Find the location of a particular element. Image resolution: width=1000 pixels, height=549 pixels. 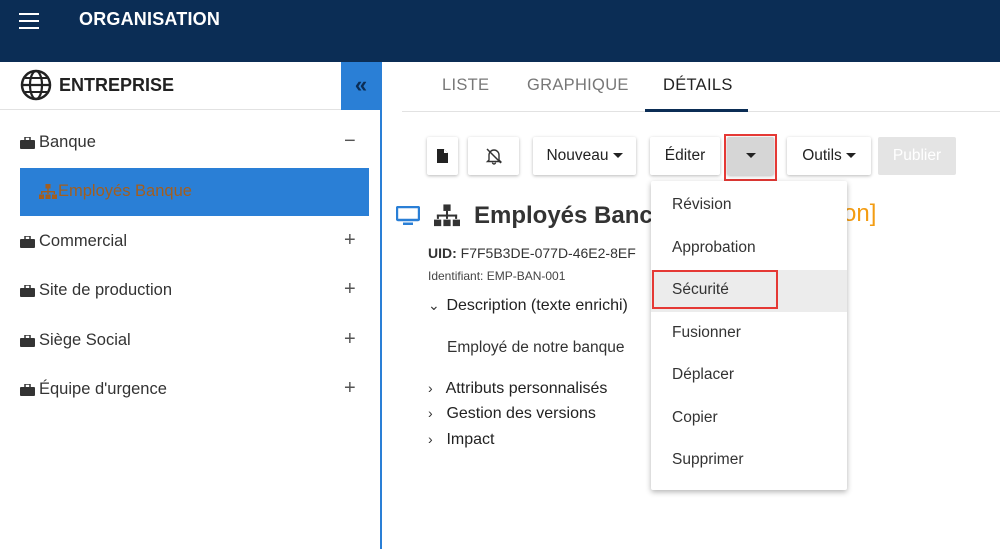

menu-icon is located at coordinates (29, 21).